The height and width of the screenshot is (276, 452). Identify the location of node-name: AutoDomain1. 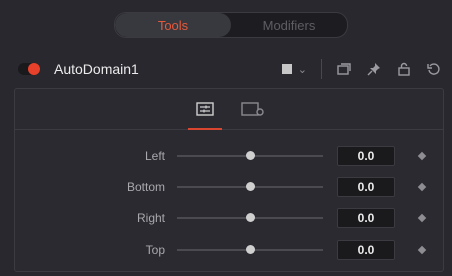
(96, 69).